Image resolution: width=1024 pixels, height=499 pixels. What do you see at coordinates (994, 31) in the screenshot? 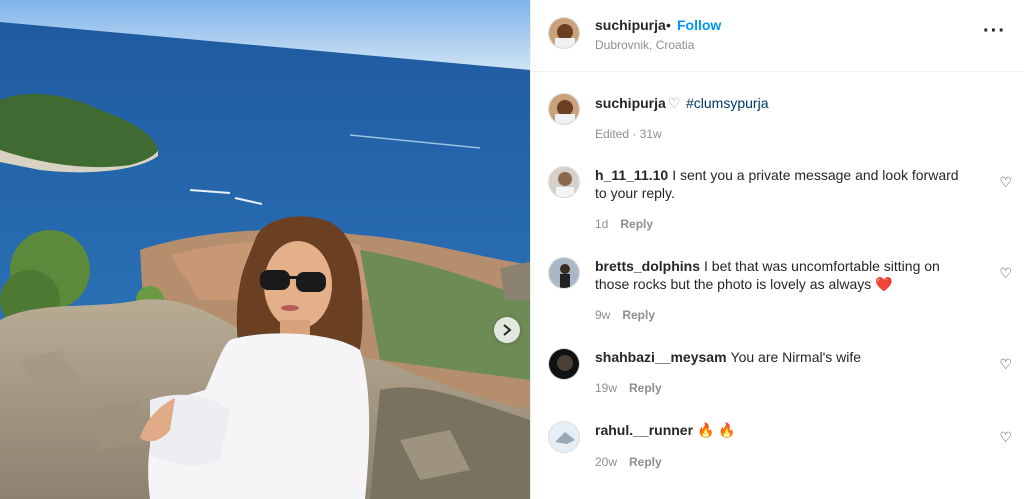
I see `more-options-icon: ···` at bounding box center [994, 31].